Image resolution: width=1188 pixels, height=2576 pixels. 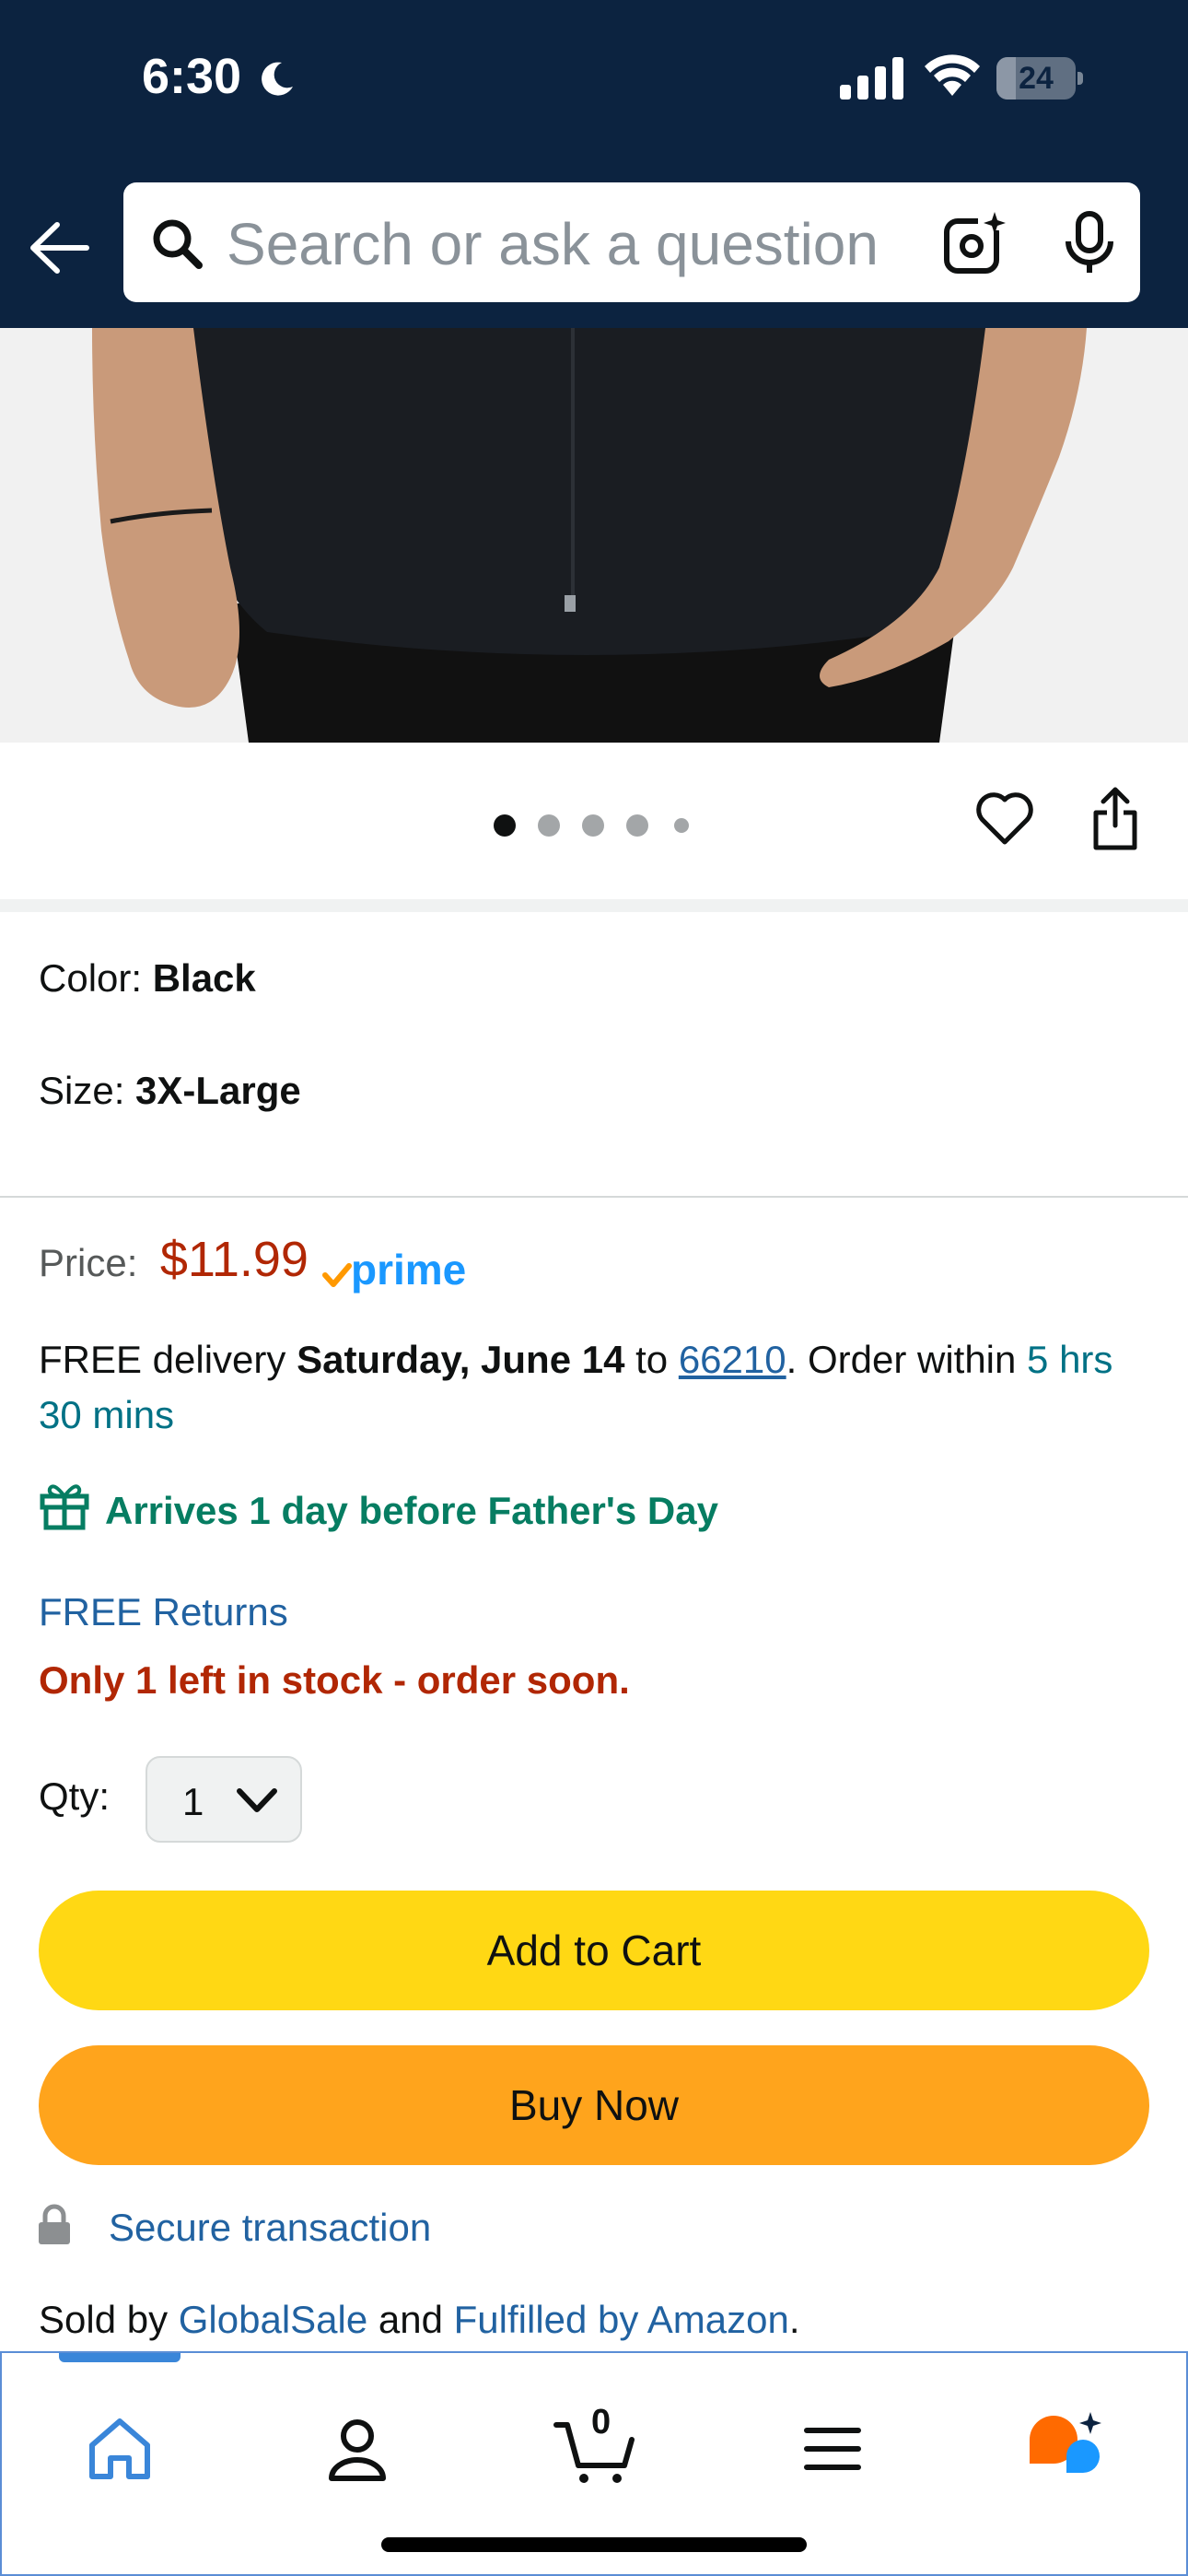 What do you see at coordinates (163, 1612) in the screenshot?
I see `free-returns-link: FREE Returns` at bounding box center [163, 1612].